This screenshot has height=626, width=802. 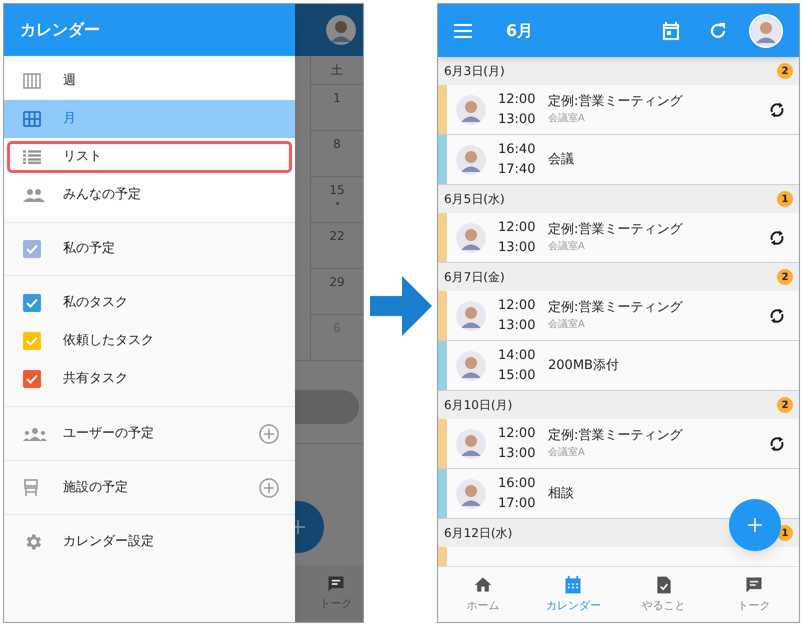 What do you see at coordinates (785, 199) in the screenshot?
I see `event-count-badge: 1` at bounding box center [785, 199].